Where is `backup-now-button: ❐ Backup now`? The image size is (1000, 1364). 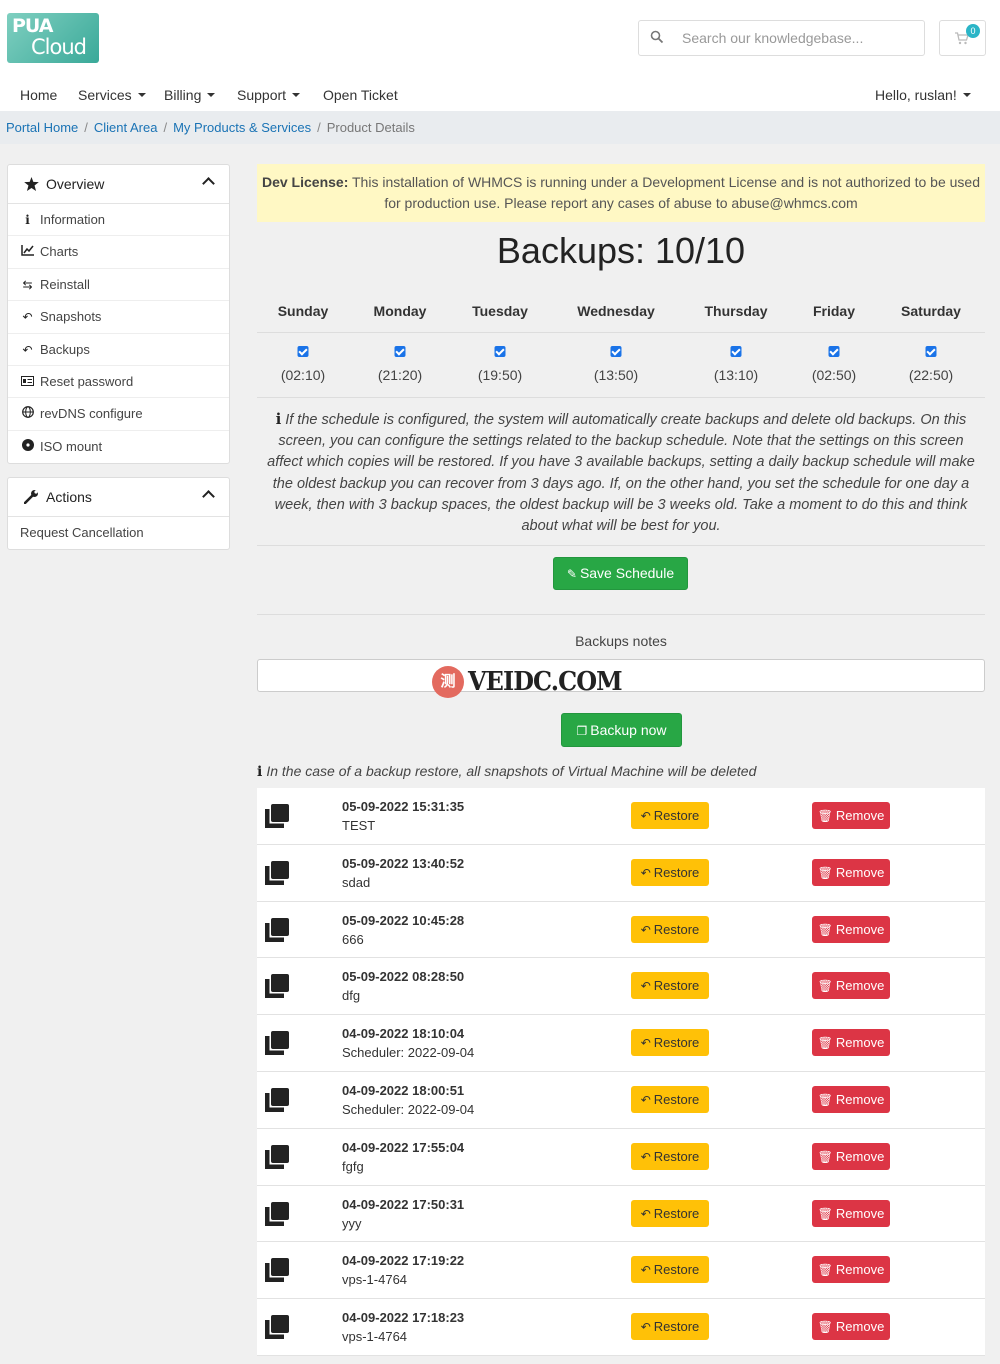 backup-now-button: ❐ Backup now is located at coordinates (621, 730).